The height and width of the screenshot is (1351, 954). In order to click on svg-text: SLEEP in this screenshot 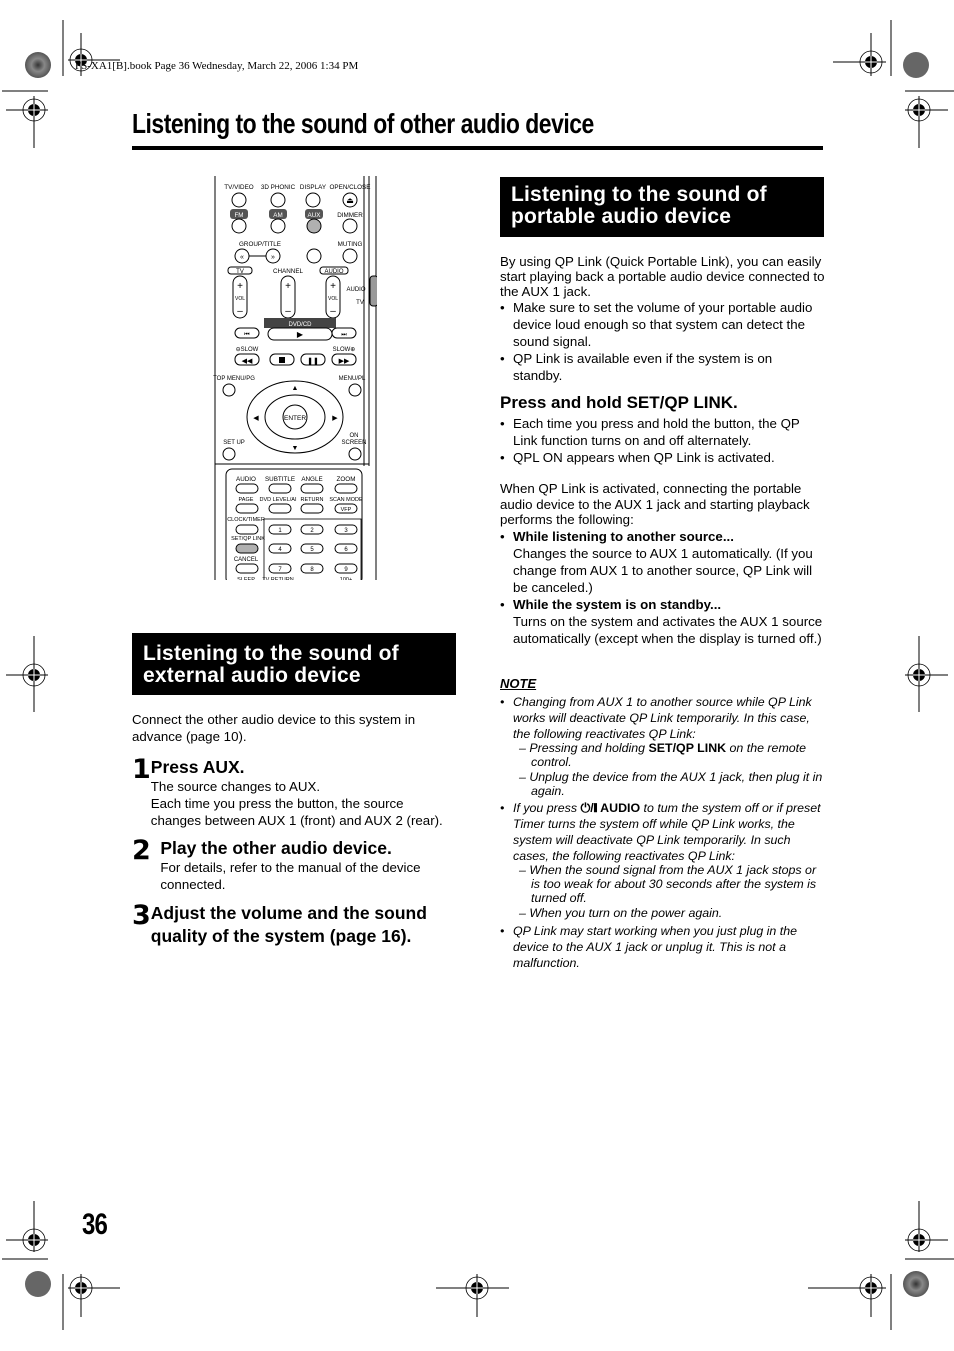, I will do `click(246, 578)`.